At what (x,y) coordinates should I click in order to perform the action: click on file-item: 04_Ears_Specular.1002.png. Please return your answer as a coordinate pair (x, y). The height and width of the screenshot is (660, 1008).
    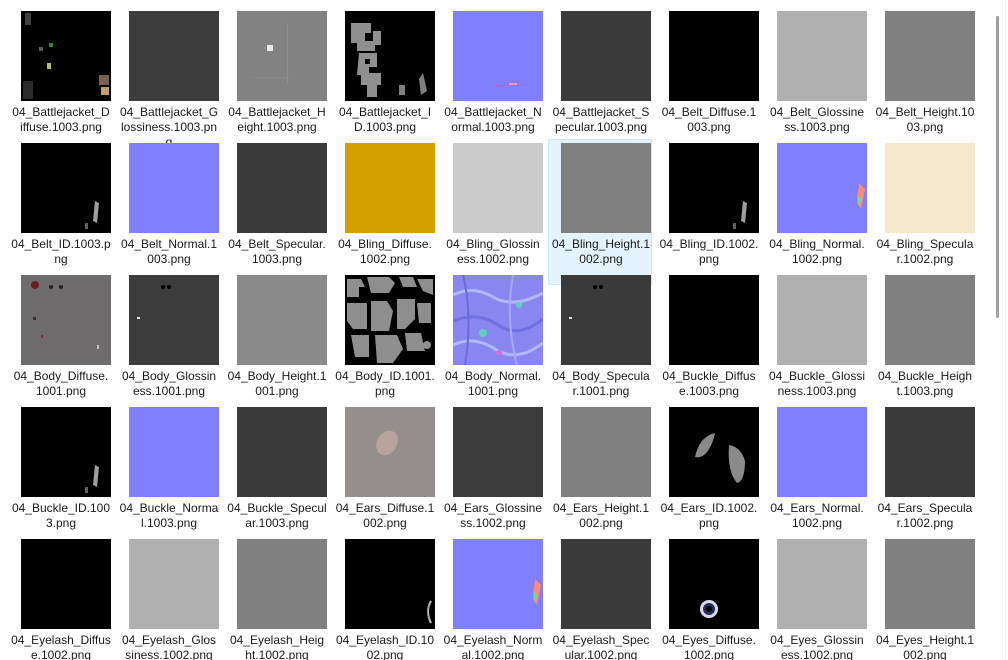
    Looking at the image, I should click on (924, 476).